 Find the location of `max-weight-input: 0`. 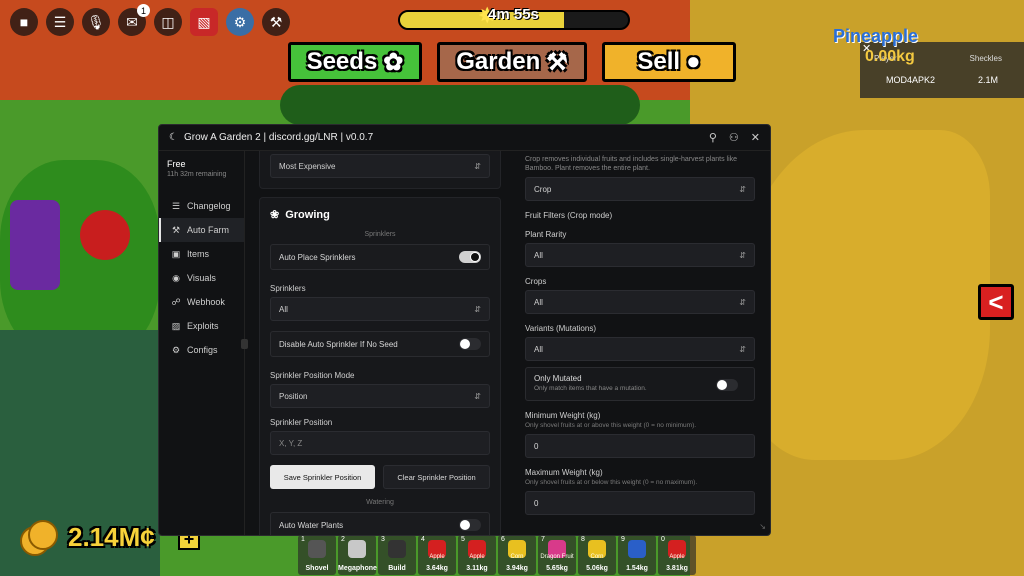

max-weight-input: 0 is located at coordinates (640, 503).